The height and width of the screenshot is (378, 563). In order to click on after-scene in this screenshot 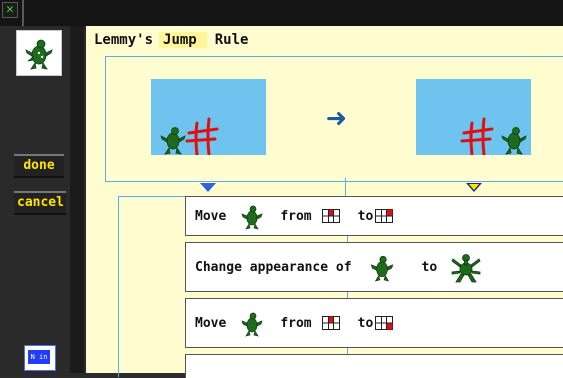, I will do `click(473, 117)`.